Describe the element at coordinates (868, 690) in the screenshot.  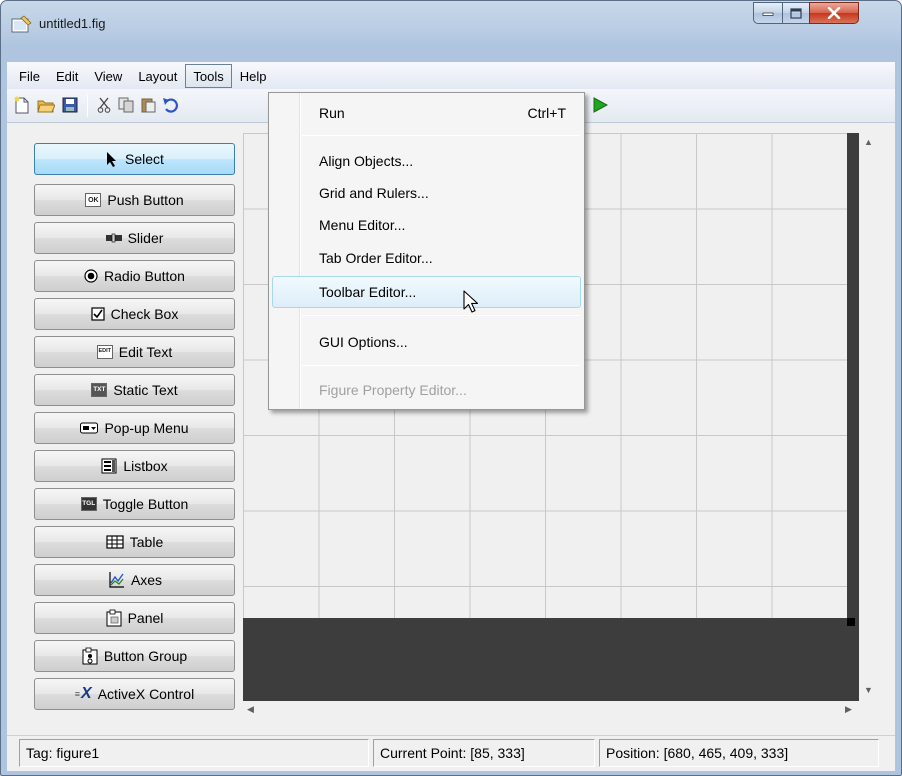
I see `scroll-down-icon: ▼` at that location.